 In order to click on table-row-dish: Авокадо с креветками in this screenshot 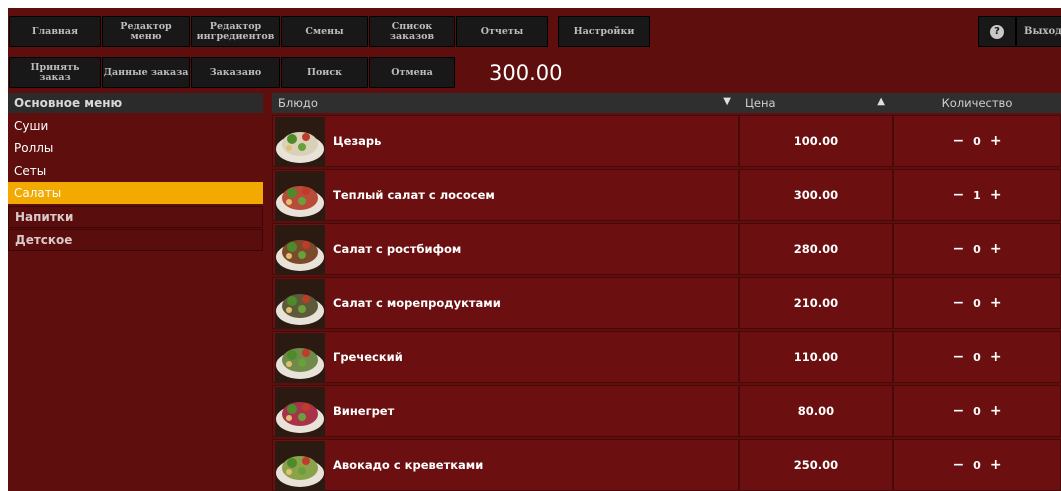, I will do `click(505, 465)`.